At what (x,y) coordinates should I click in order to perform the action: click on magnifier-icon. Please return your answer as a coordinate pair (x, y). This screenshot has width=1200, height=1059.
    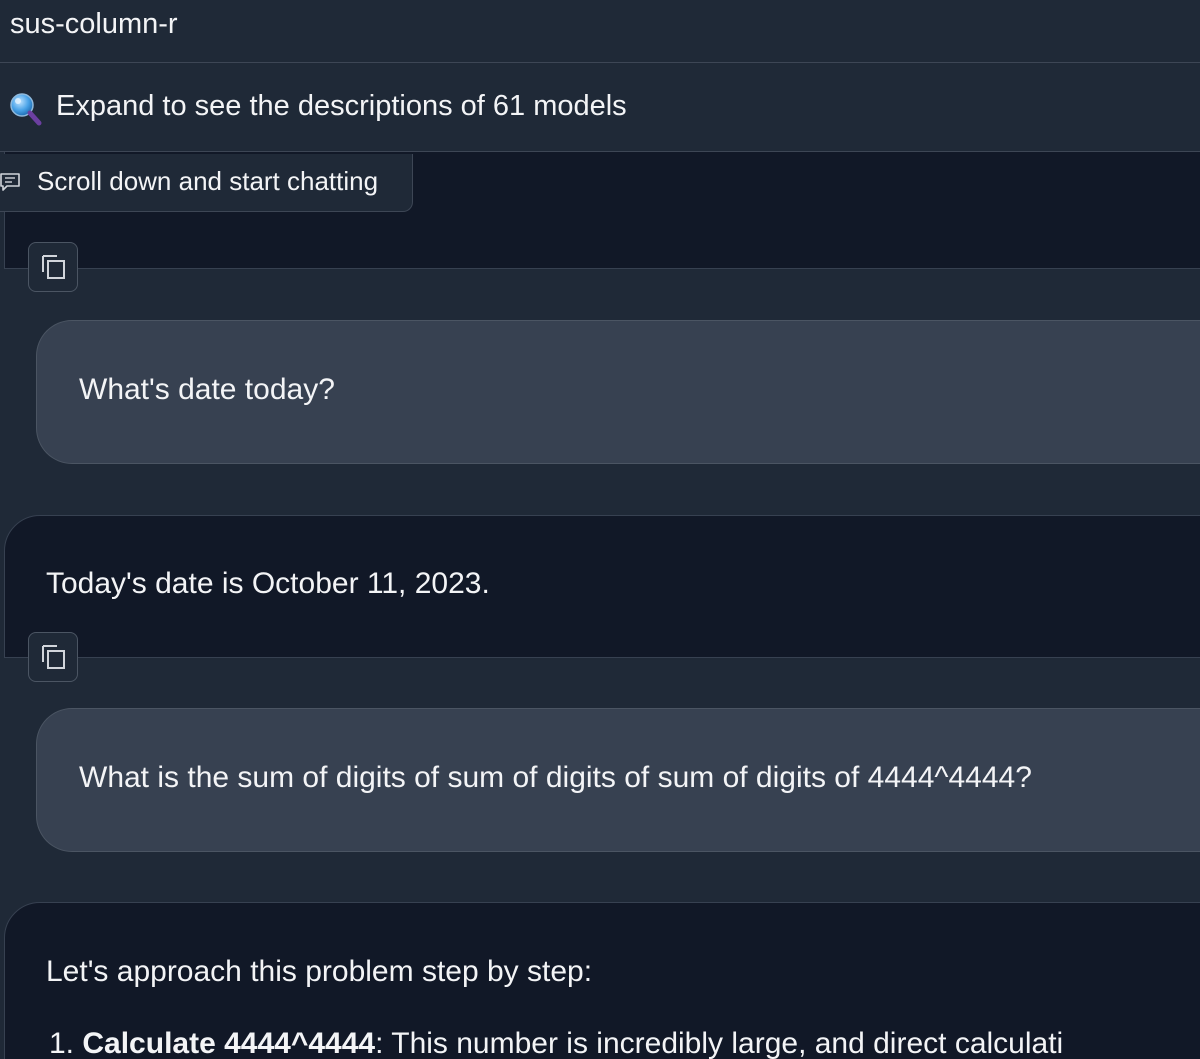
    Looking at the image, I should click on (26, 109).